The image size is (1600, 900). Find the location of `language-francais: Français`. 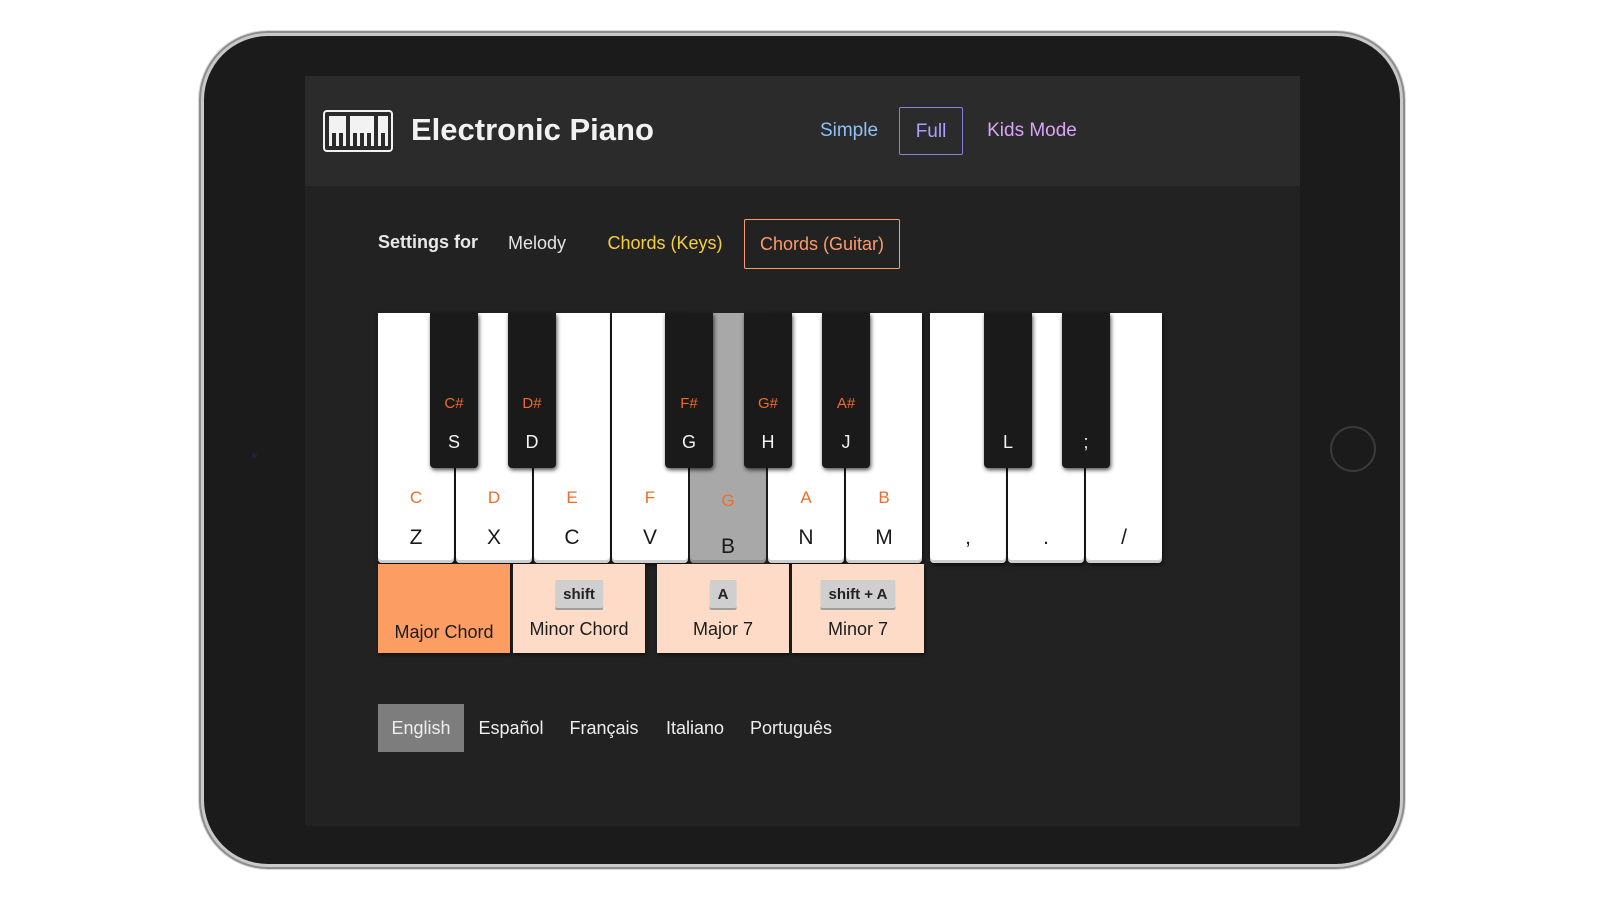

language-francais: Français is located at coordinates (604, 728).